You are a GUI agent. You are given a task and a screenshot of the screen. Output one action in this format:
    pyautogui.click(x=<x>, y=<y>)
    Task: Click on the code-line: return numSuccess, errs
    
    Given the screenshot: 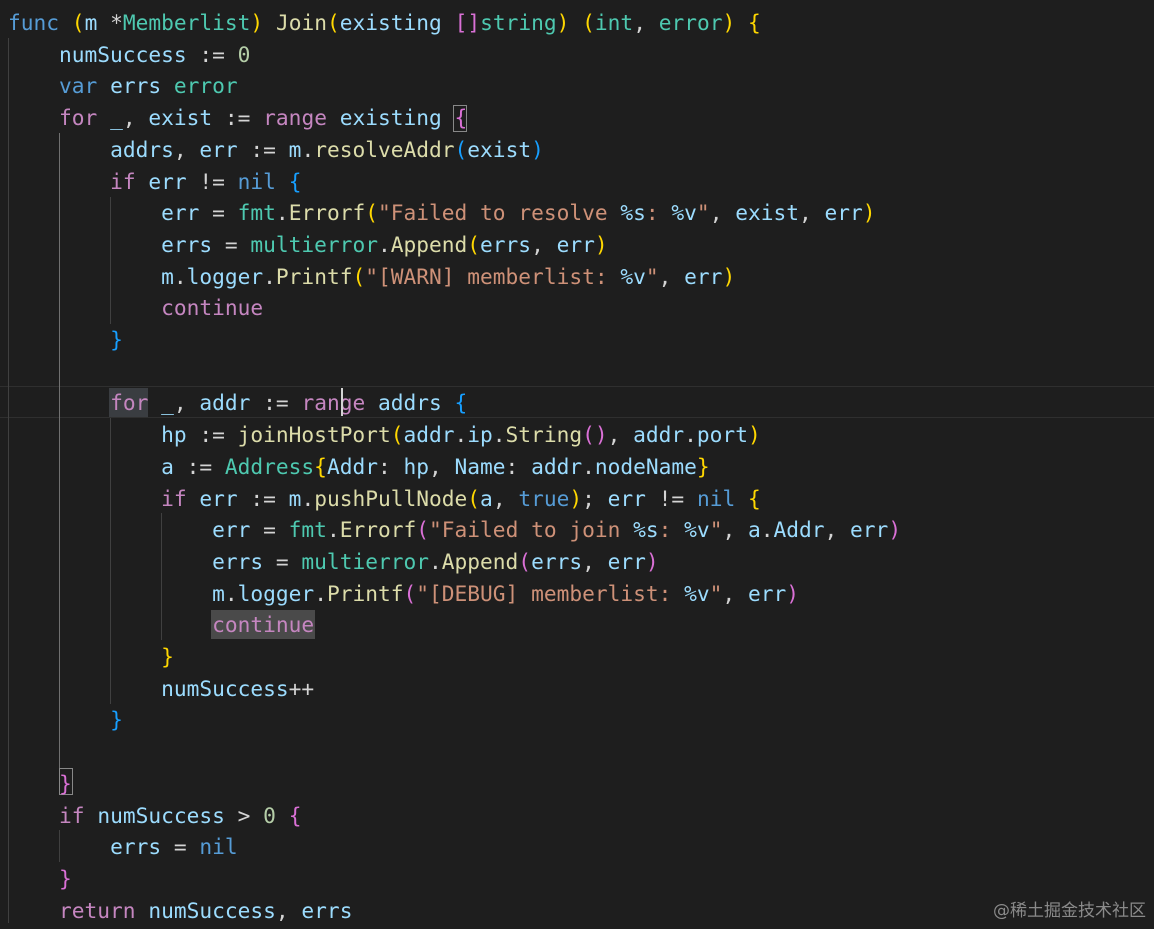 What is the action you would take?
    pyautogui.click(x=180, y=911)
    